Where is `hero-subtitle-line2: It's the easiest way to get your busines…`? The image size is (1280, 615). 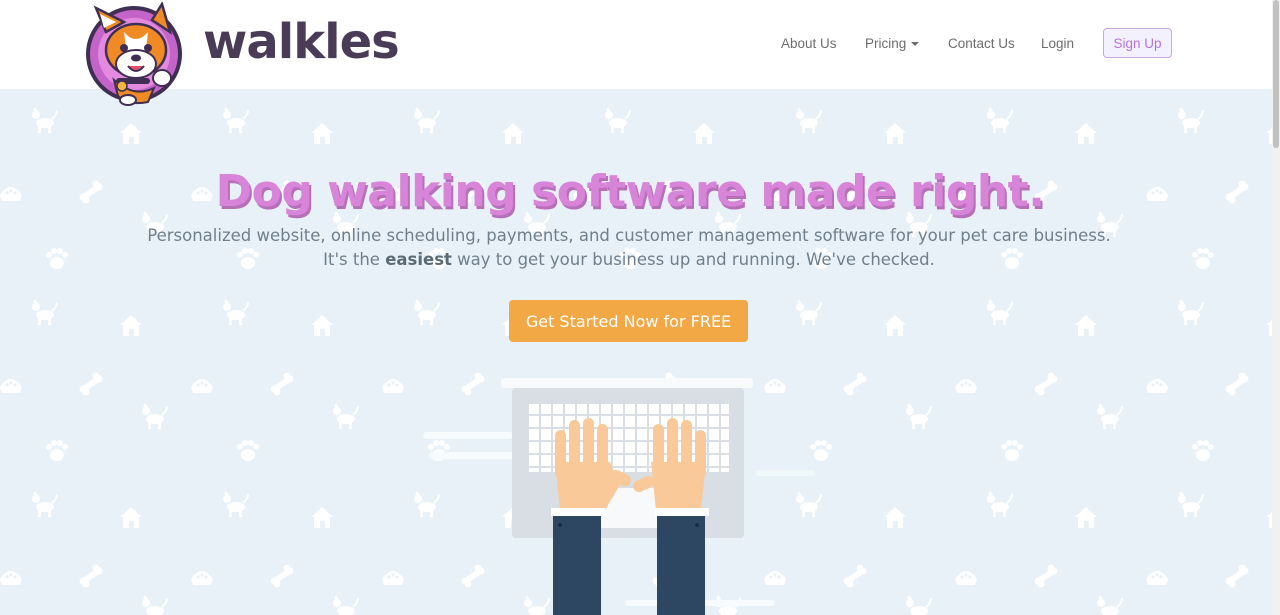 hero-subtitle-line2: It's the easiest way to get your busines… is located at coordinates (629, 259).